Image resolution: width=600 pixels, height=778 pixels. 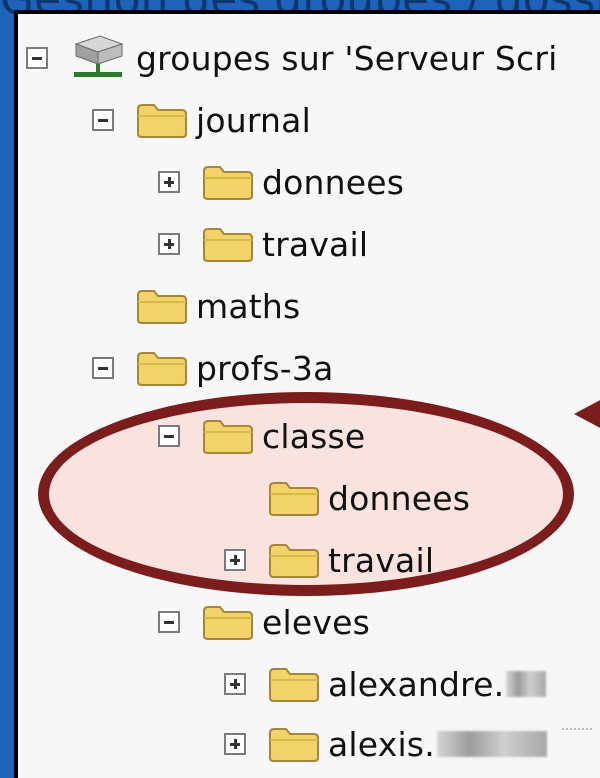 What do you see at coordinates (253, 120) in the screenshot?
I see `tree-item-label: journal` at bounding box center [253, 120].